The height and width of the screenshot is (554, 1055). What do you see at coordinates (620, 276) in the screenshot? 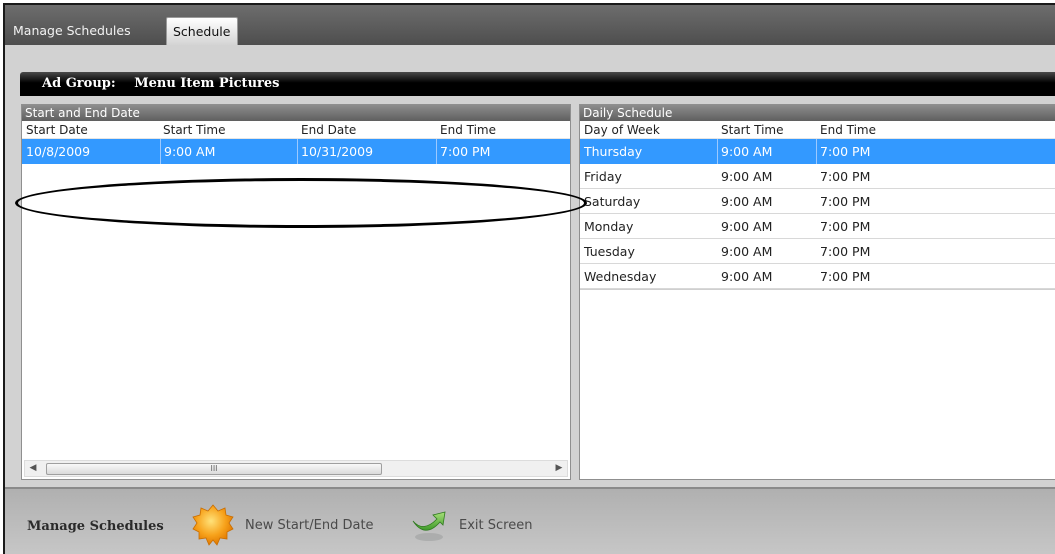
I see `cell-day: Wednesday` at bounding box center [620, 276].